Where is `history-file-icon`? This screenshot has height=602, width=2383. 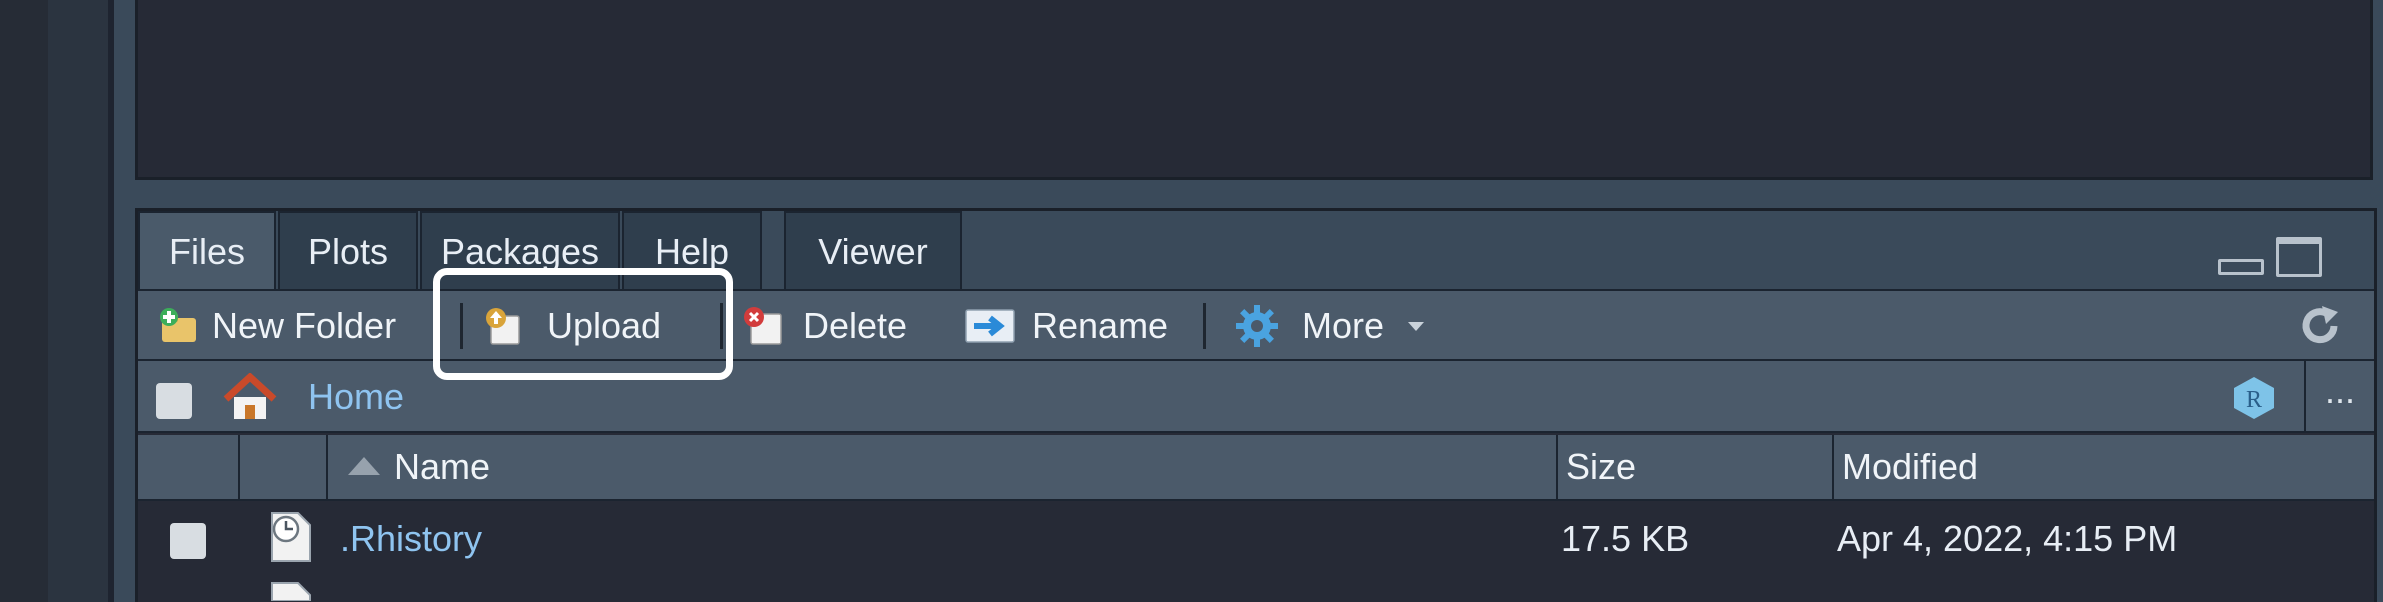 history-file-icon is located at coordinates (290, 537).